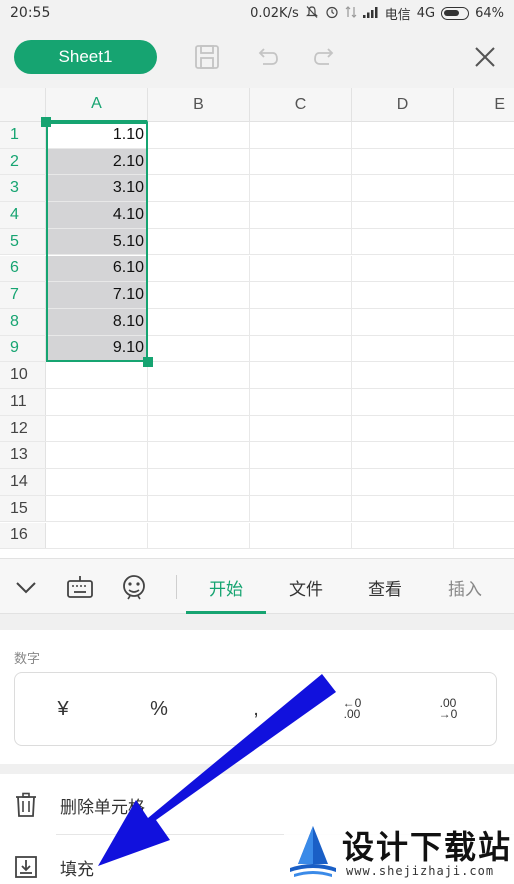  Describe the element at coordinates (23, 321) in the screenshot. I see `row-header: 8` at that location.